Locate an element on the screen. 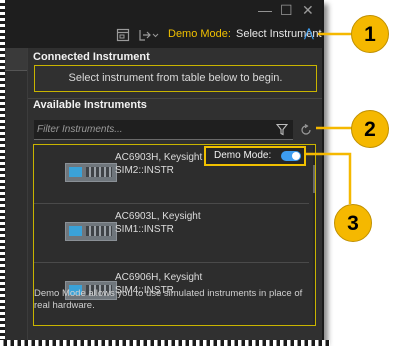  demo-mode-popup: Demo Mode: is located at coordinates (255, 156).